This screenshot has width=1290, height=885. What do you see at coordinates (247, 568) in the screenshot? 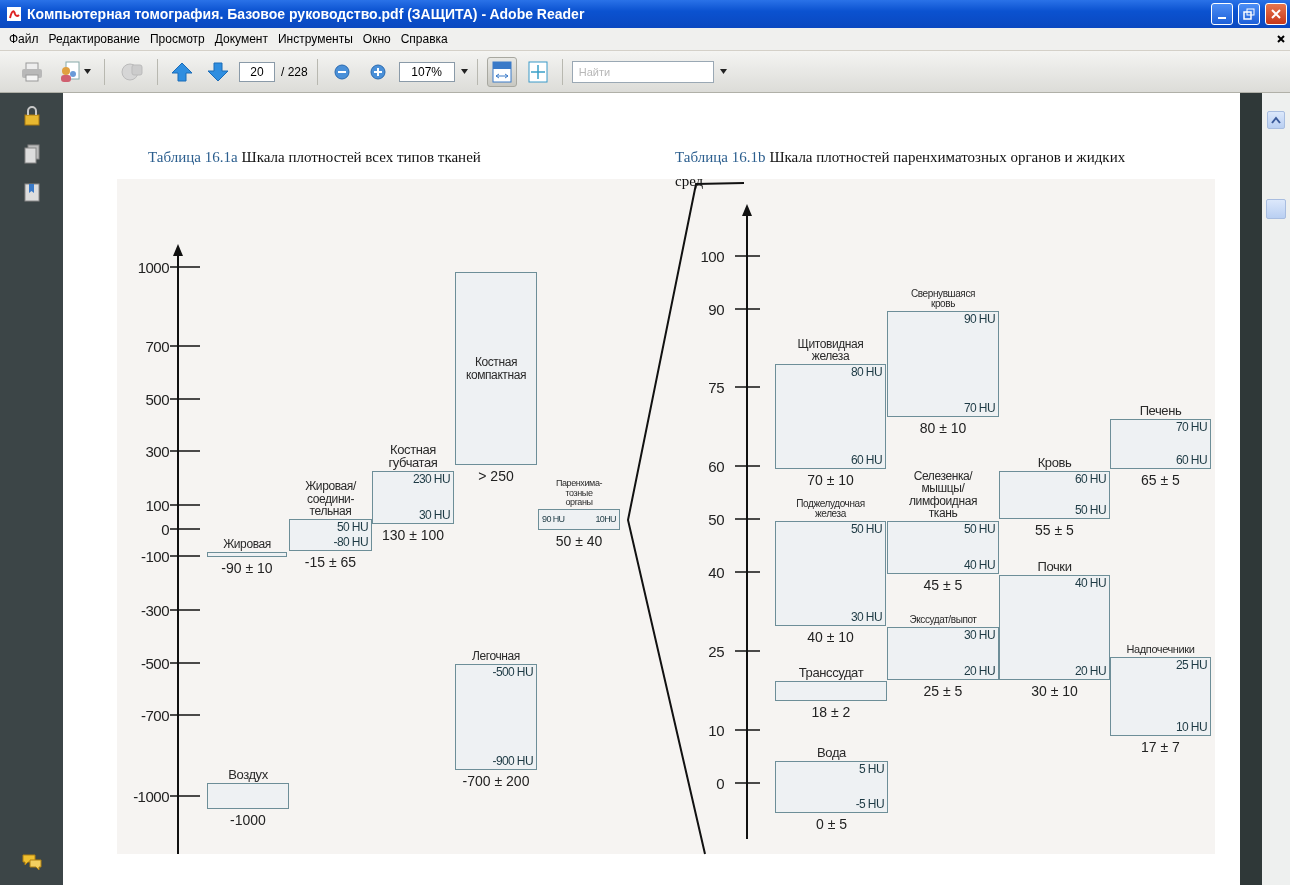
I see `range-caption: -90 ± 10` at bounding box center [247, 568].